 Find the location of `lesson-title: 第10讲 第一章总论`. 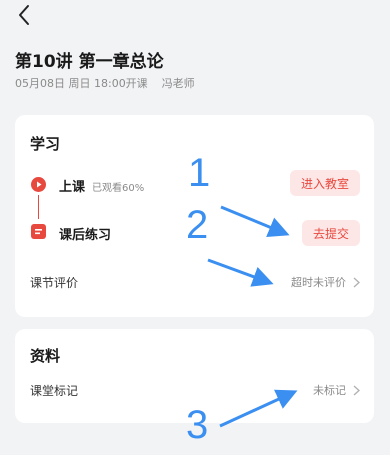

lesson-title: 第10讲 第一章总论 is located at coordinates (89, 62).